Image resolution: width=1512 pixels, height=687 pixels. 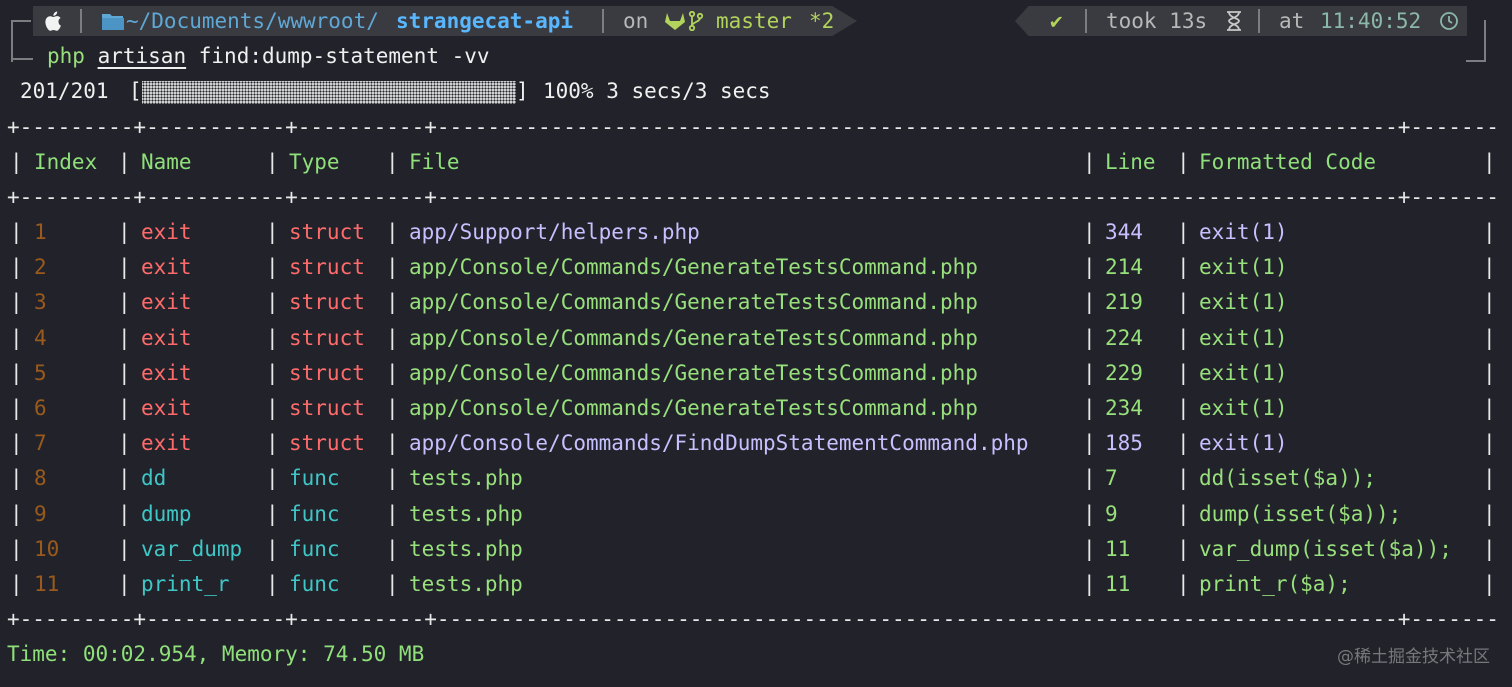 What do you see at coordinates (40, 372) in the screenshot?
I see `table-cell-index: 5` at bounding box center [40, 372].